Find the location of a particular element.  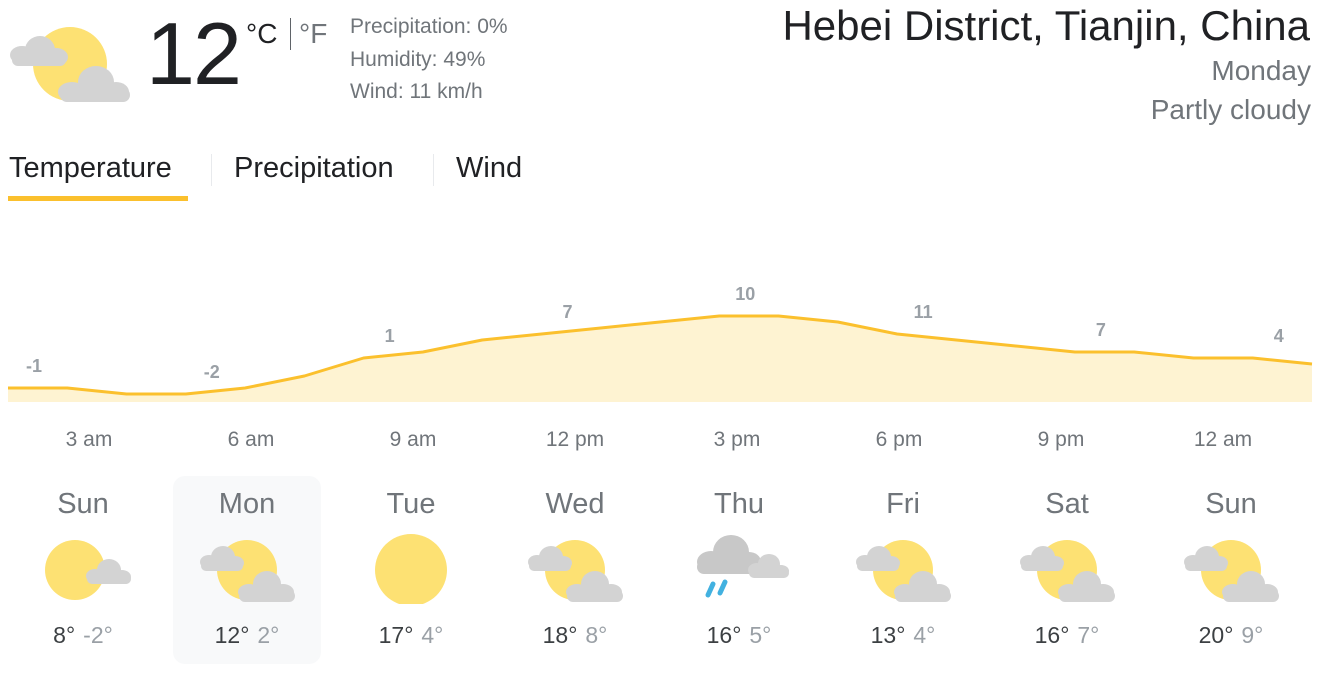

hour-label: 3 pm is located at coordinates (737, 439).